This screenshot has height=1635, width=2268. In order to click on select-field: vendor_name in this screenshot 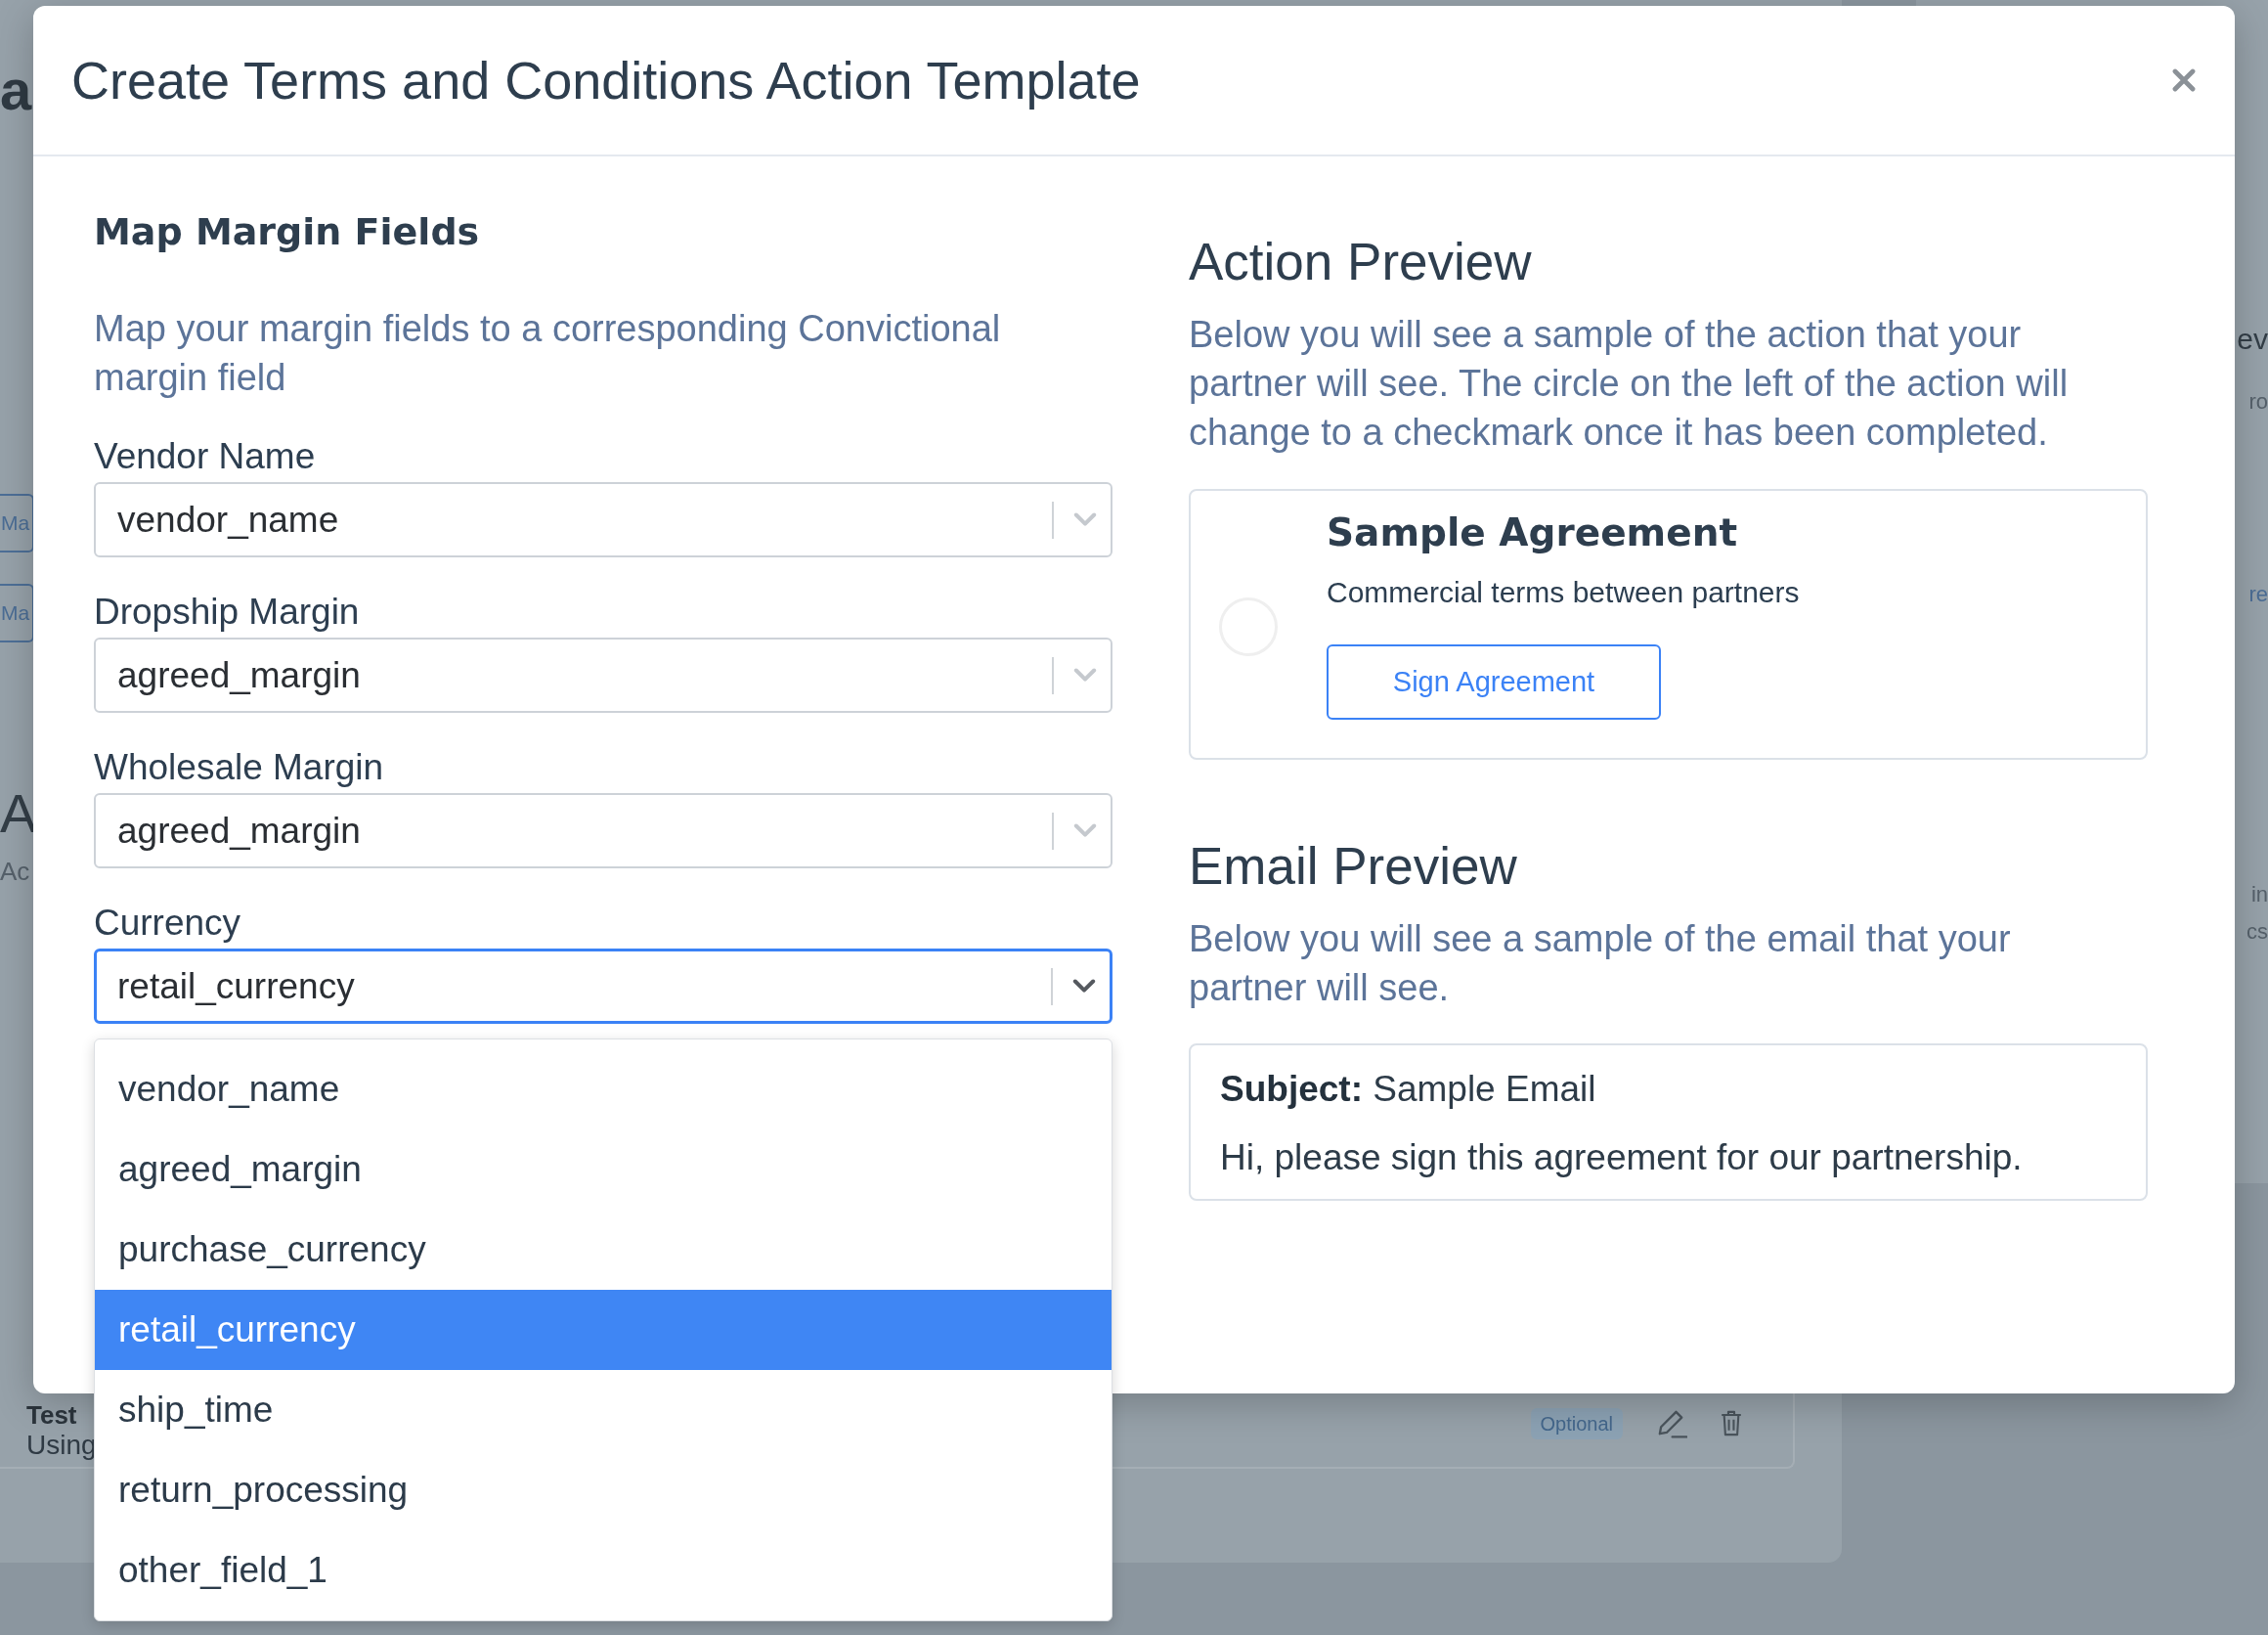, I will do `click(603, 519)`.